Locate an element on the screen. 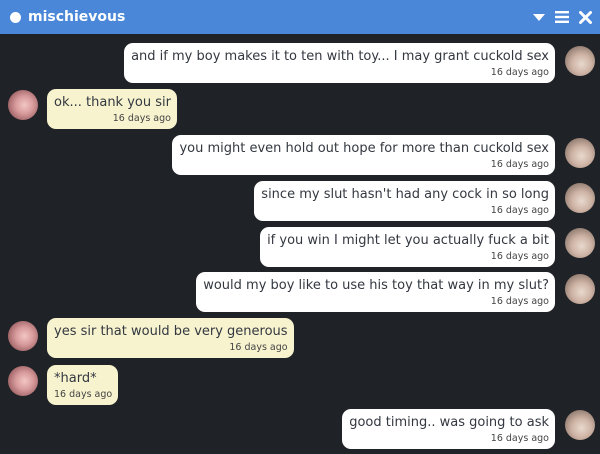  window-controls is located at coordinates (562, 17).